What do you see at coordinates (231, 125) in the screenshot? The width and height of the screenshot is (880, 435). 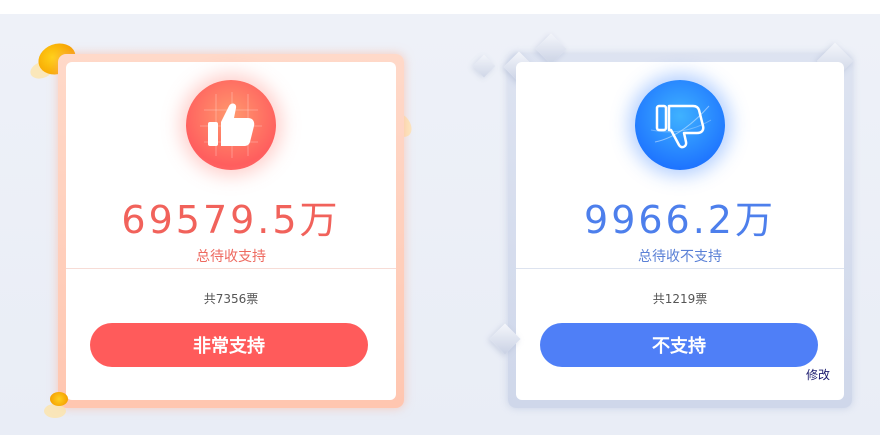 I see `thumbs-up-icon` at bounding box center [231, 125].